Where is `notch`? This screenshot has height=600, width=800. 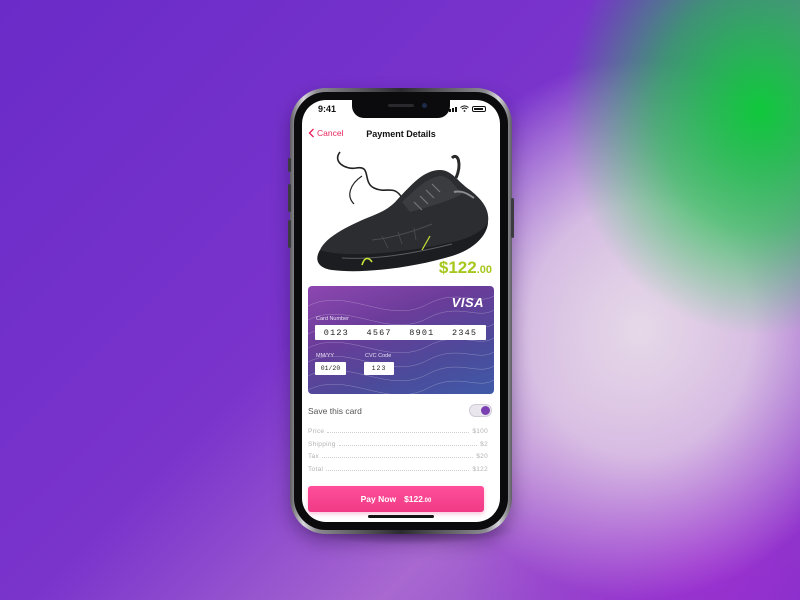 notch is located at coordinates (401, 109).